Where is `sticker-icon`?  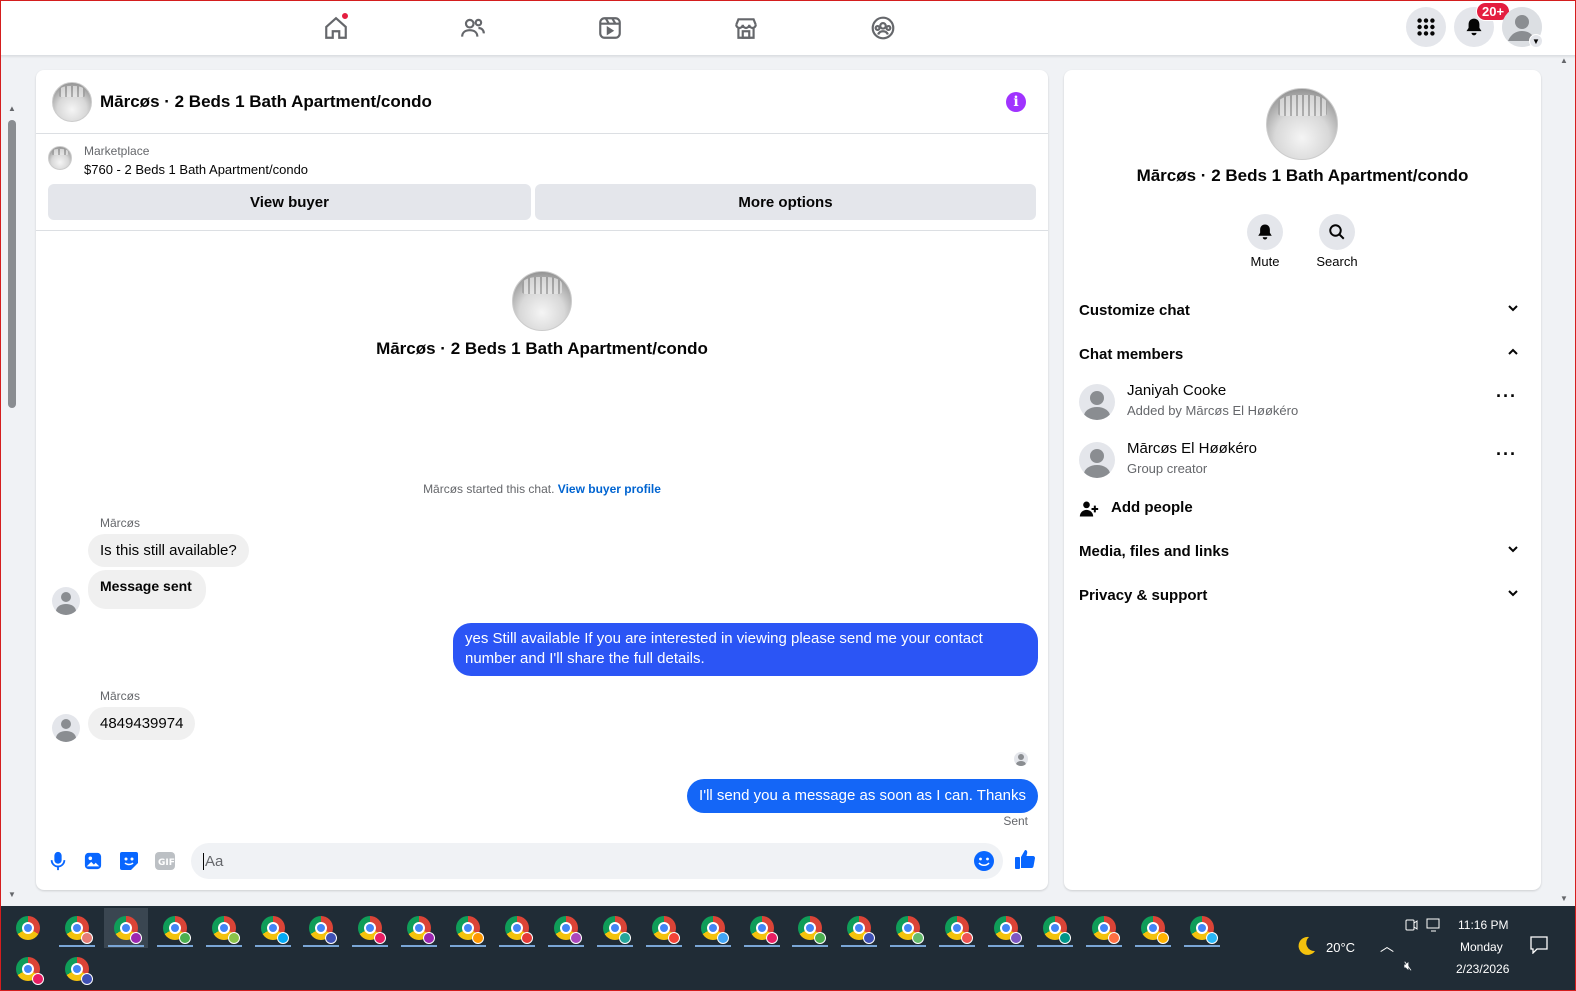 sticker-icon is located at coordinates (129, 861).